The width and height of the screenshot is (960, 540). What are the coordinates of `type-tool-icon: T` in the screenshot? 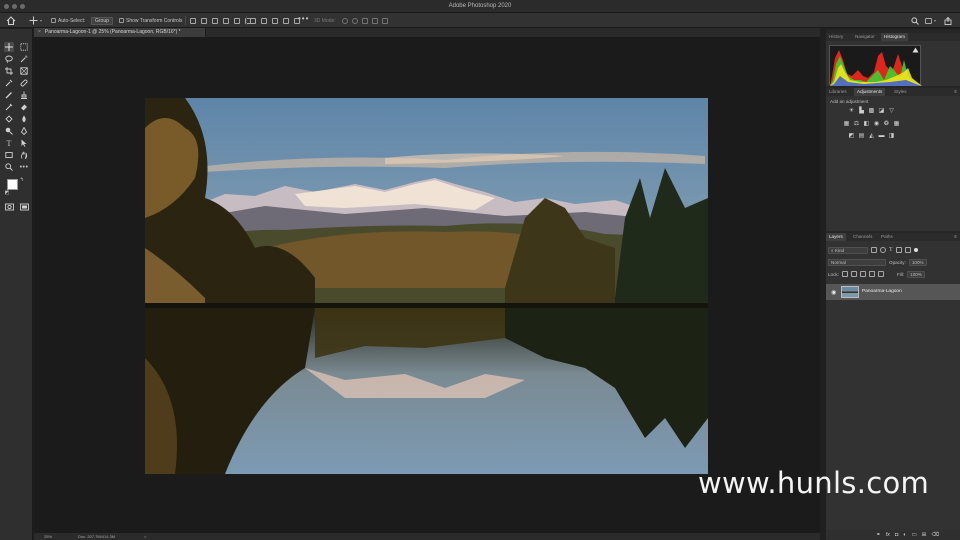 It's located at (9, 143).